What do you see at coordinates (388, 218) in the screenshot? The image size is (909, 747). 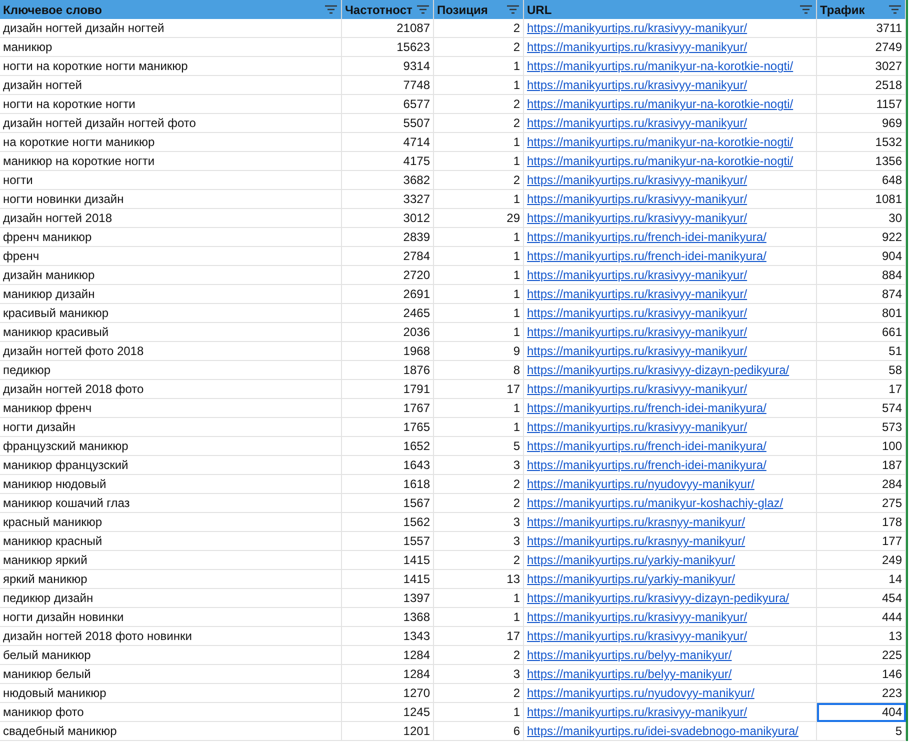 I see `table-cell: 3012` at bounding box center [388, 218].